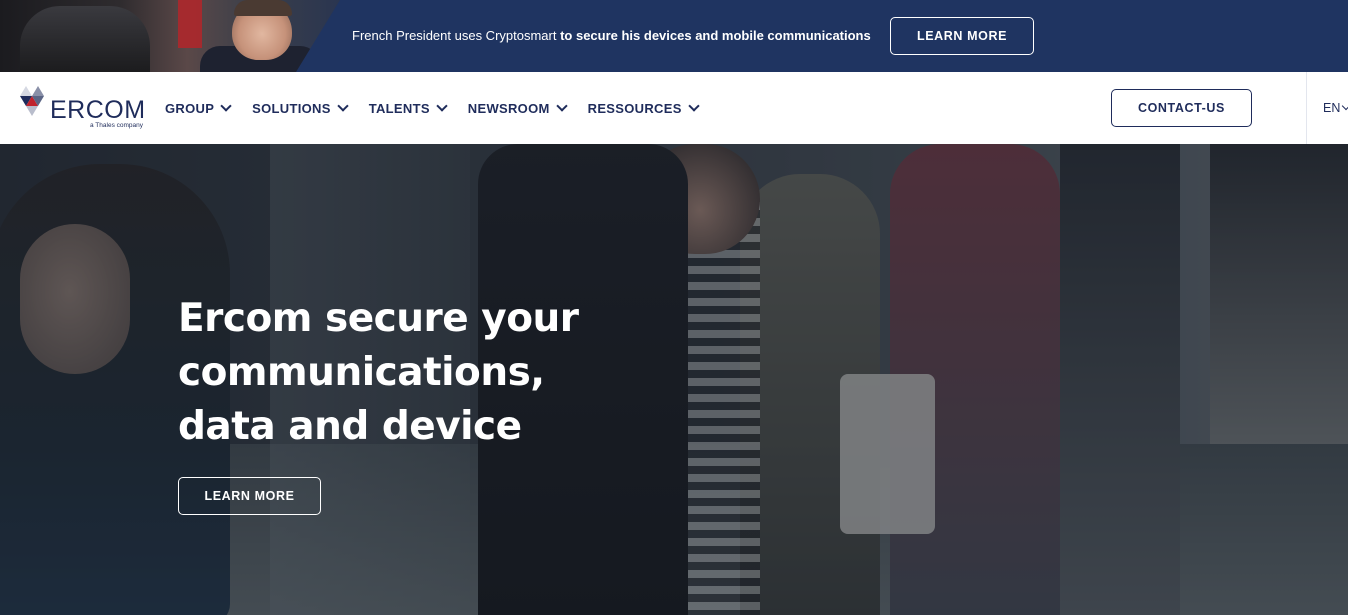  What do you see at coordinates (399, 108) in the screenshot?
I see `menu-item-label: TALENTS` at bounding box center [399, 108].